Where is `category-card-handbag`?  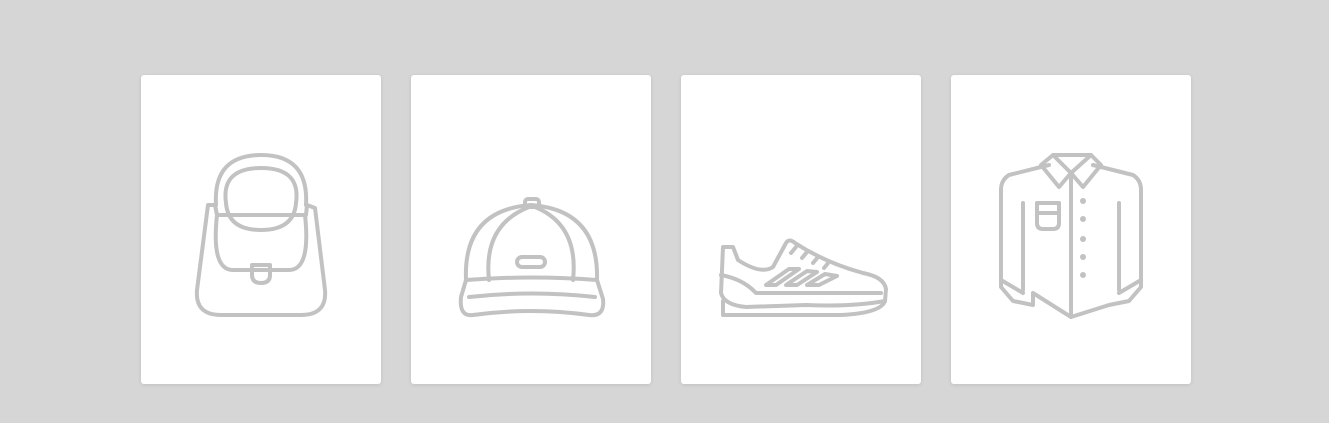 category-card-handbag is located at coordinates (261, 229).